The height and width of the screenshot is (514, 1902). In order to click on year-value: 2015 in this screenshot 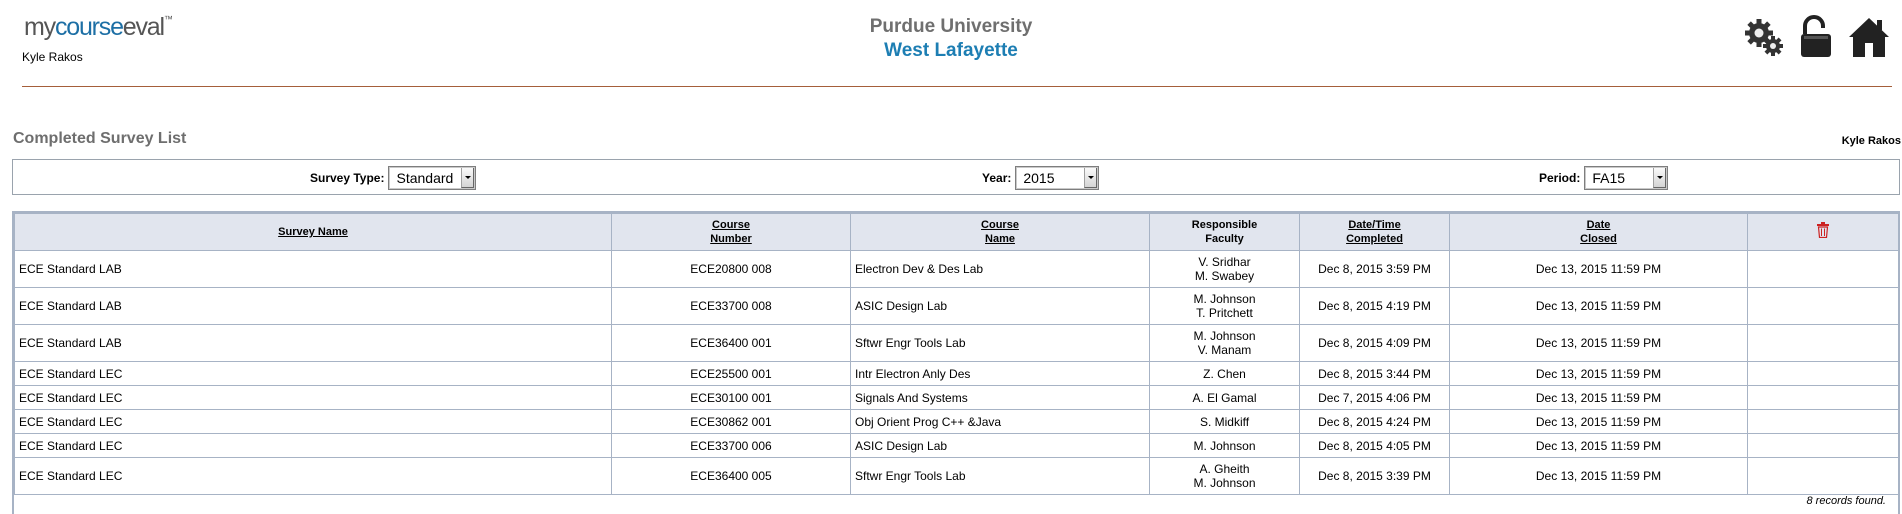, I will do `click(1039, 178)`.